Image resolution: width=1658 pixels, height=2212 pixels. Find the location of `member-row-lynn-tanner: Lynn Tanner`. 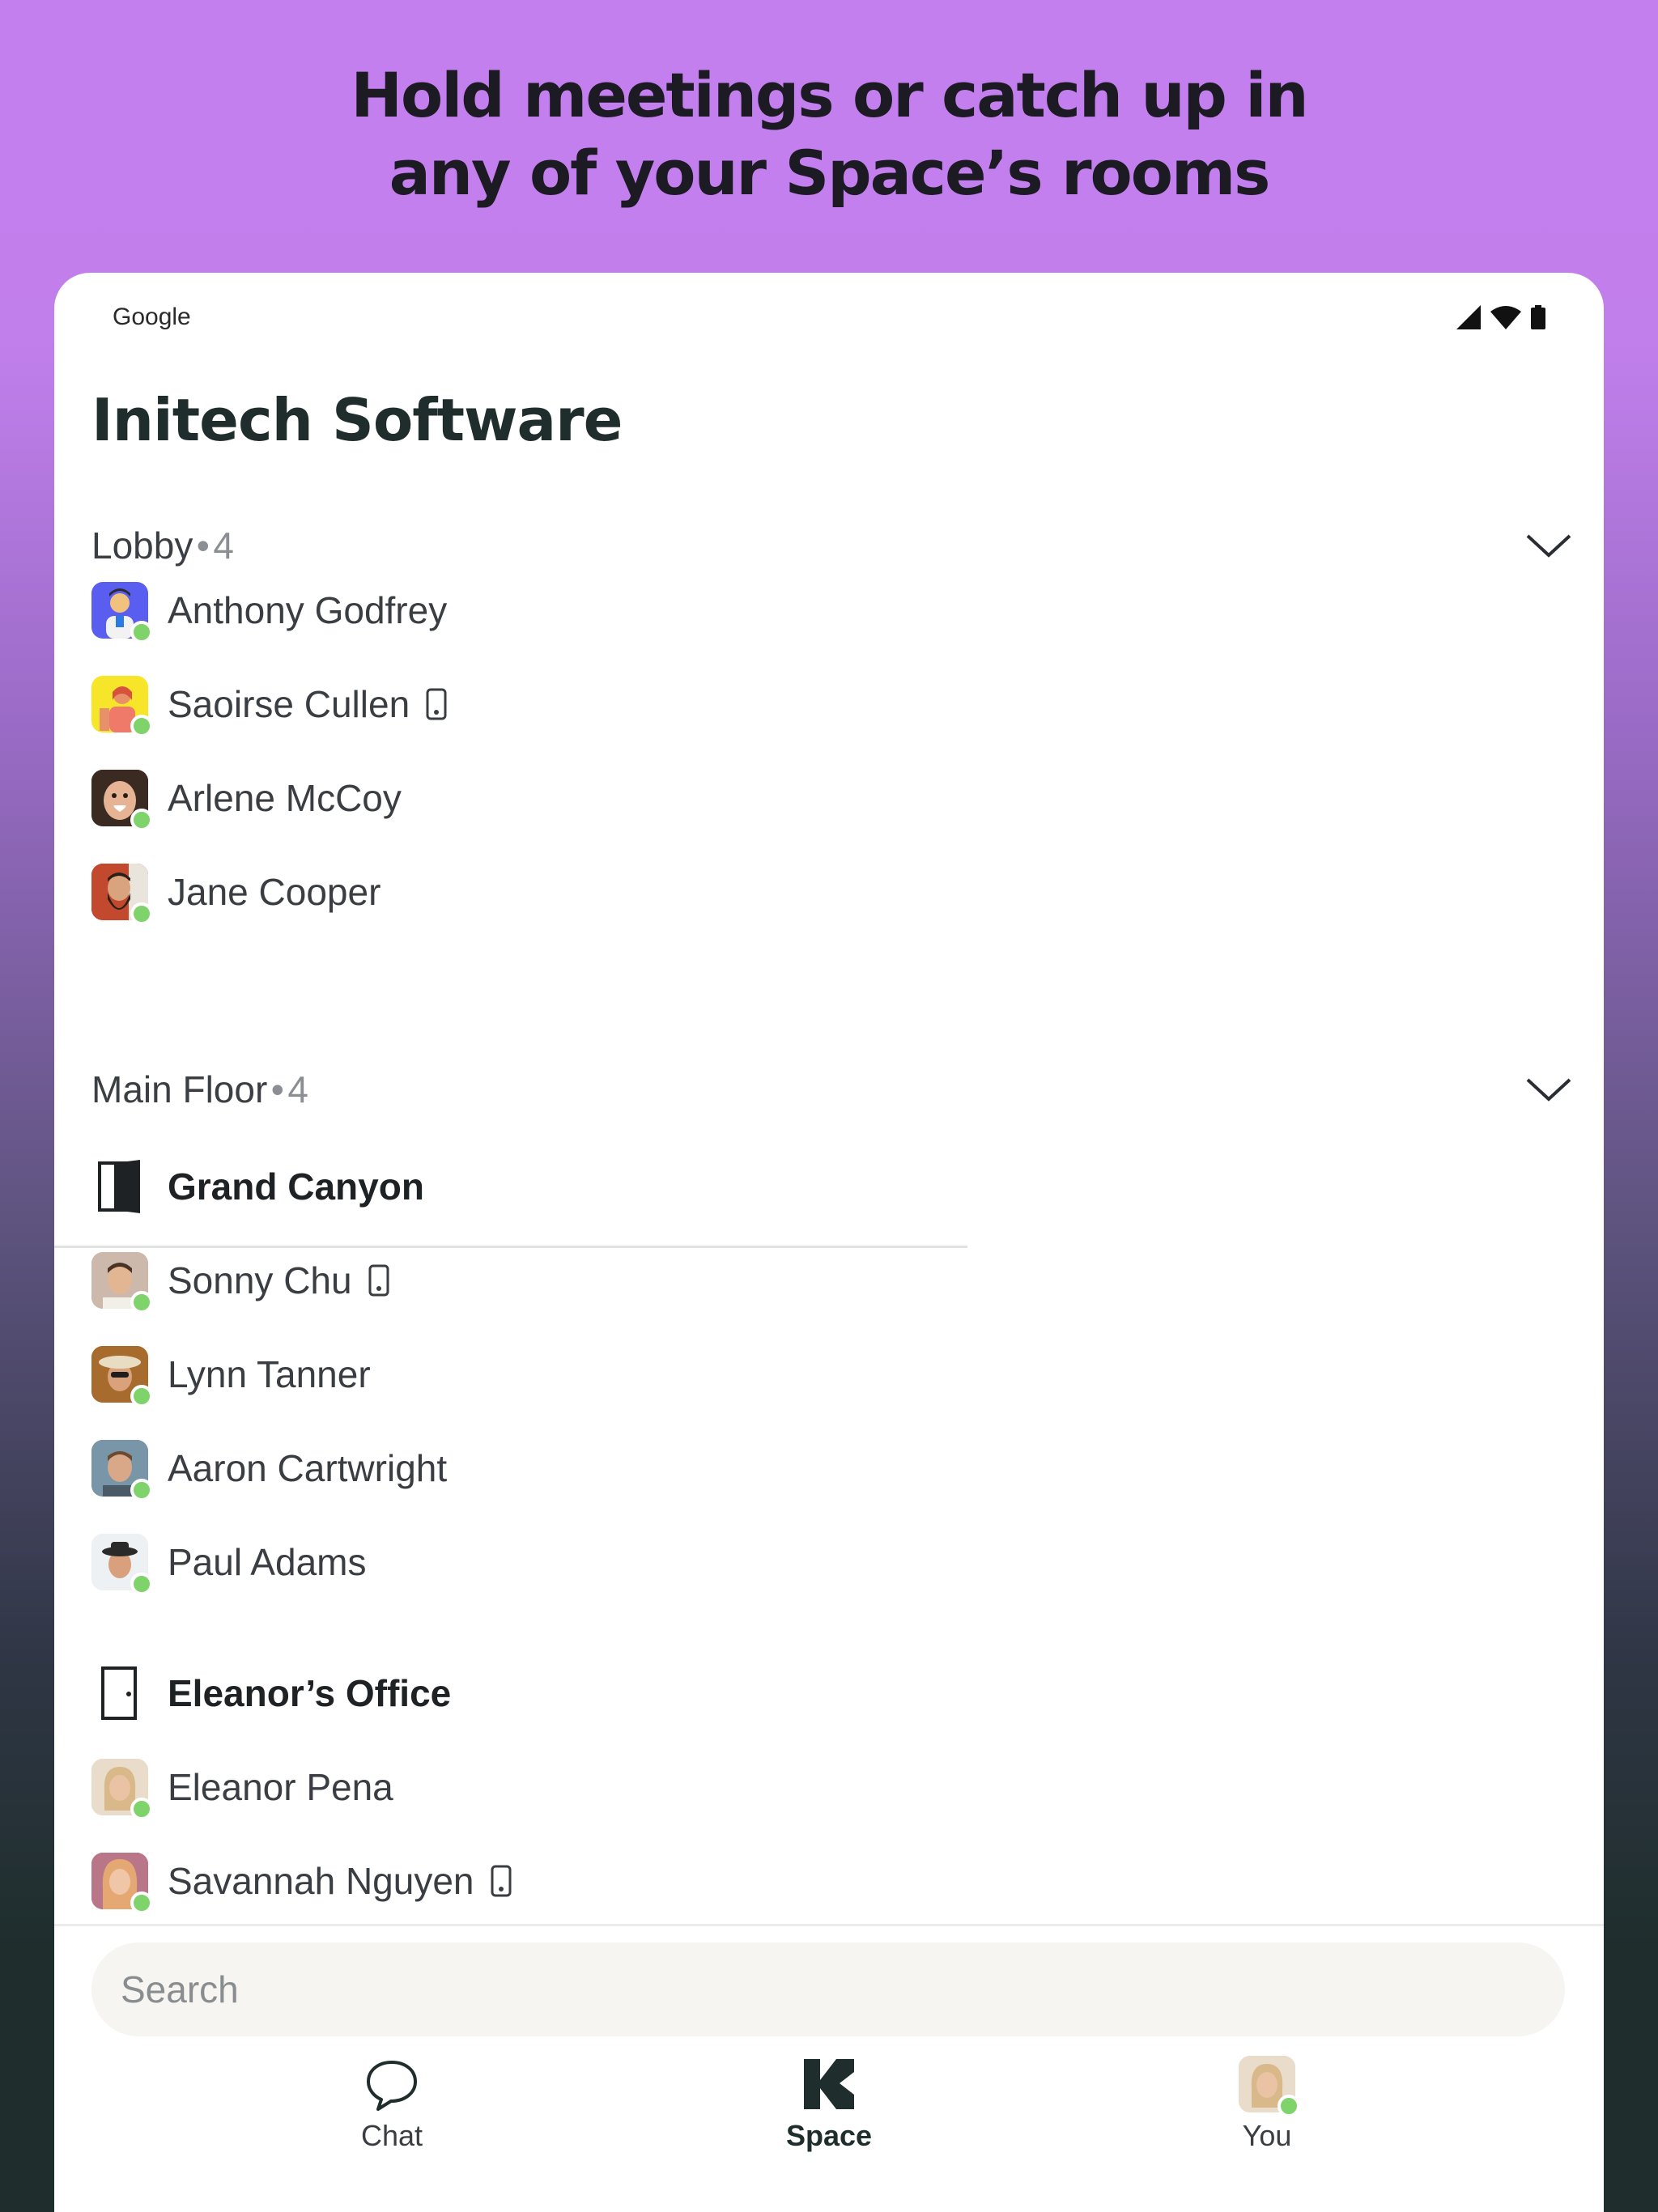

member-row-lynn-tanner: Lynn Tanner is located at coordinates (231, 1376).